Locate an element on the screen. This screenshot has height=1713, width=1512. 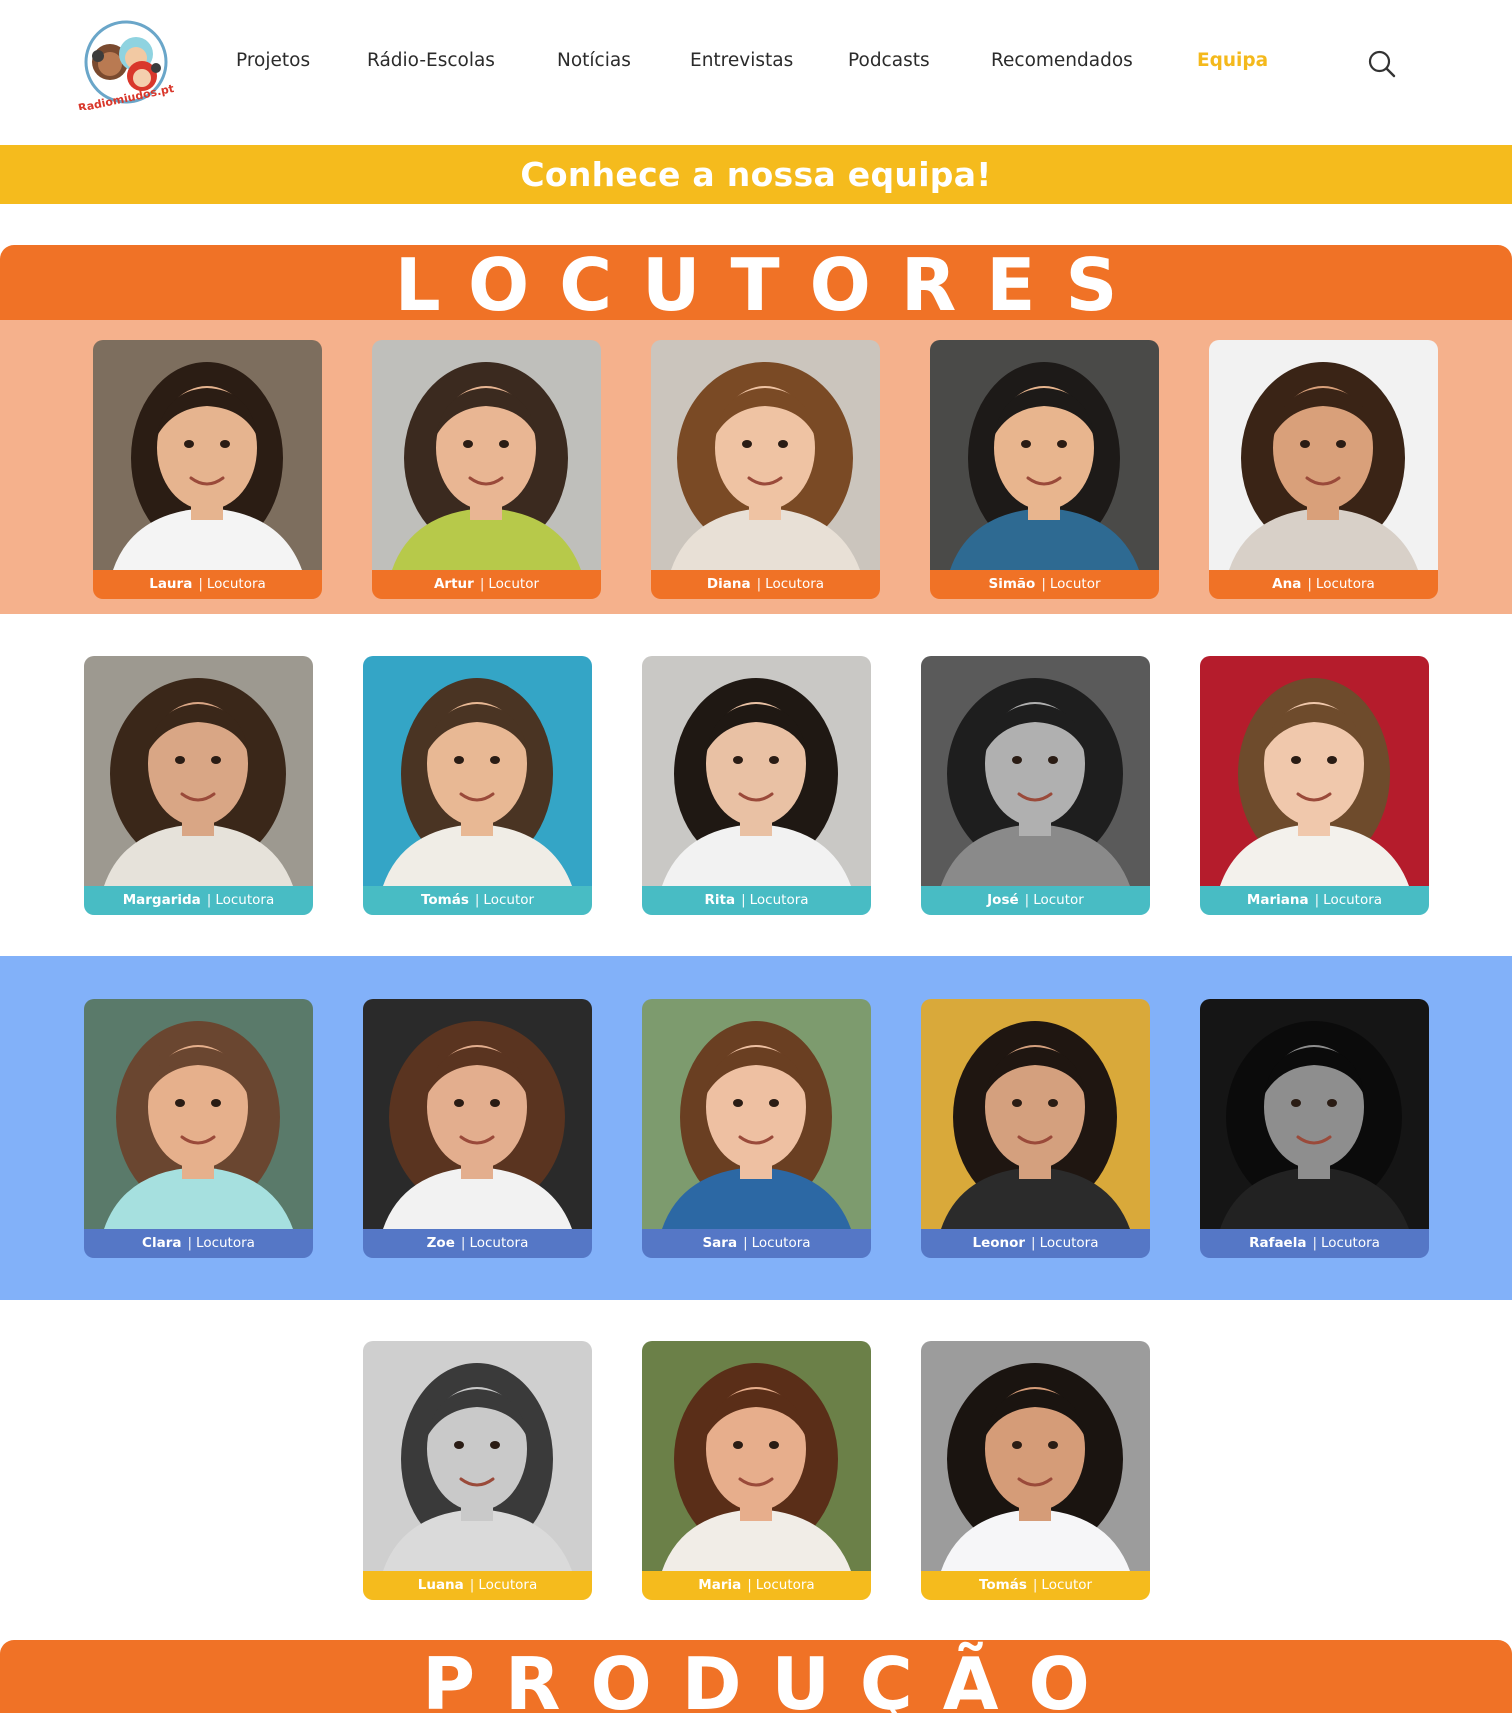
team-member-card: Zoe | Locutora is located at coordinates (477, 1128).